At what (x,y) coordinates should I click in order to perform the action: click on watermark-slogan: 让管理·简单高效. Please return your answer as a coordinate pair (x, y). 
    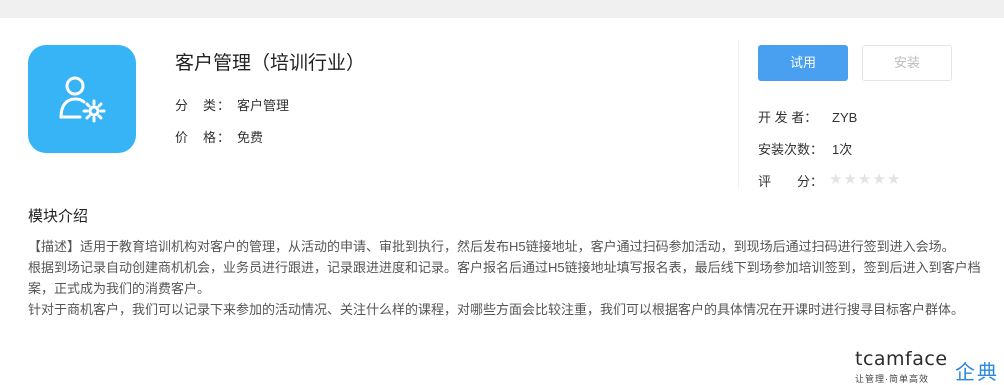
    Looking at the image, I should click on (892, 379).